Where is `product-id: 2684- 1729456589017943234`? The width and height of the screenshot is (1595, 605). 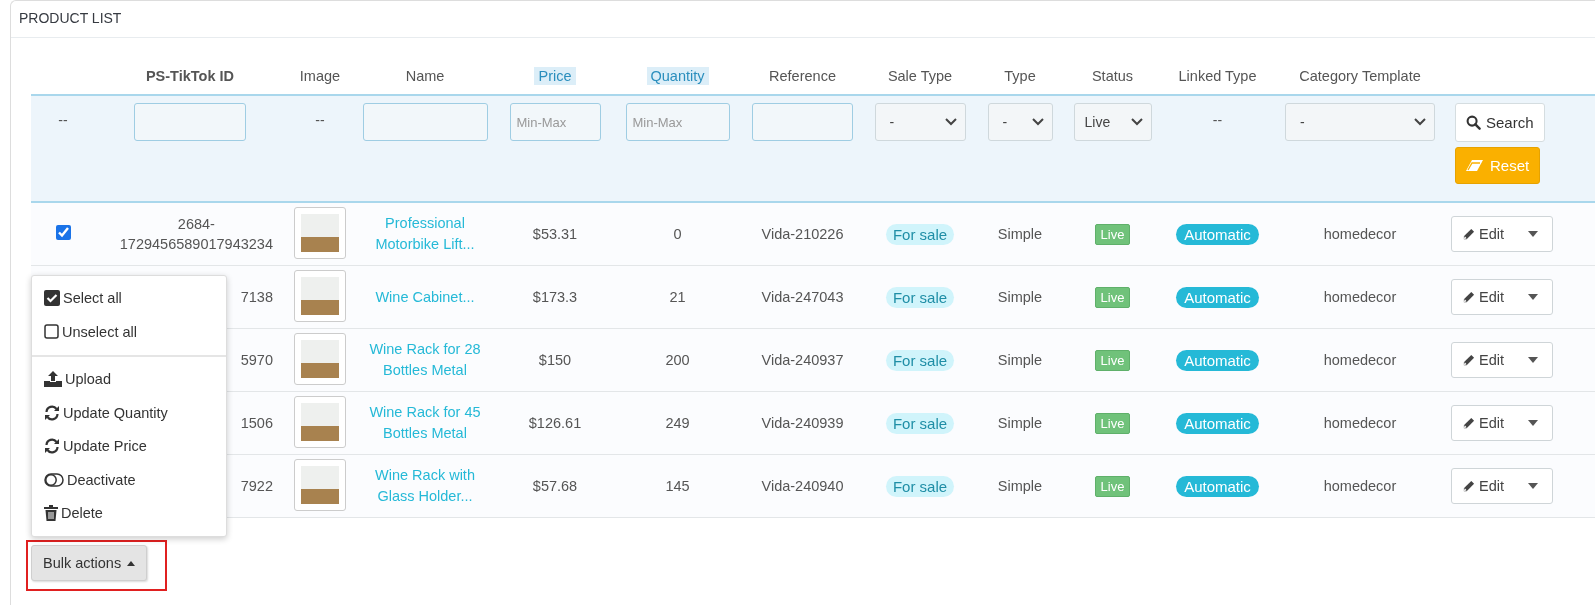
product-id: 2684- 1729456589017943234 is located at coordinates (196, 234).